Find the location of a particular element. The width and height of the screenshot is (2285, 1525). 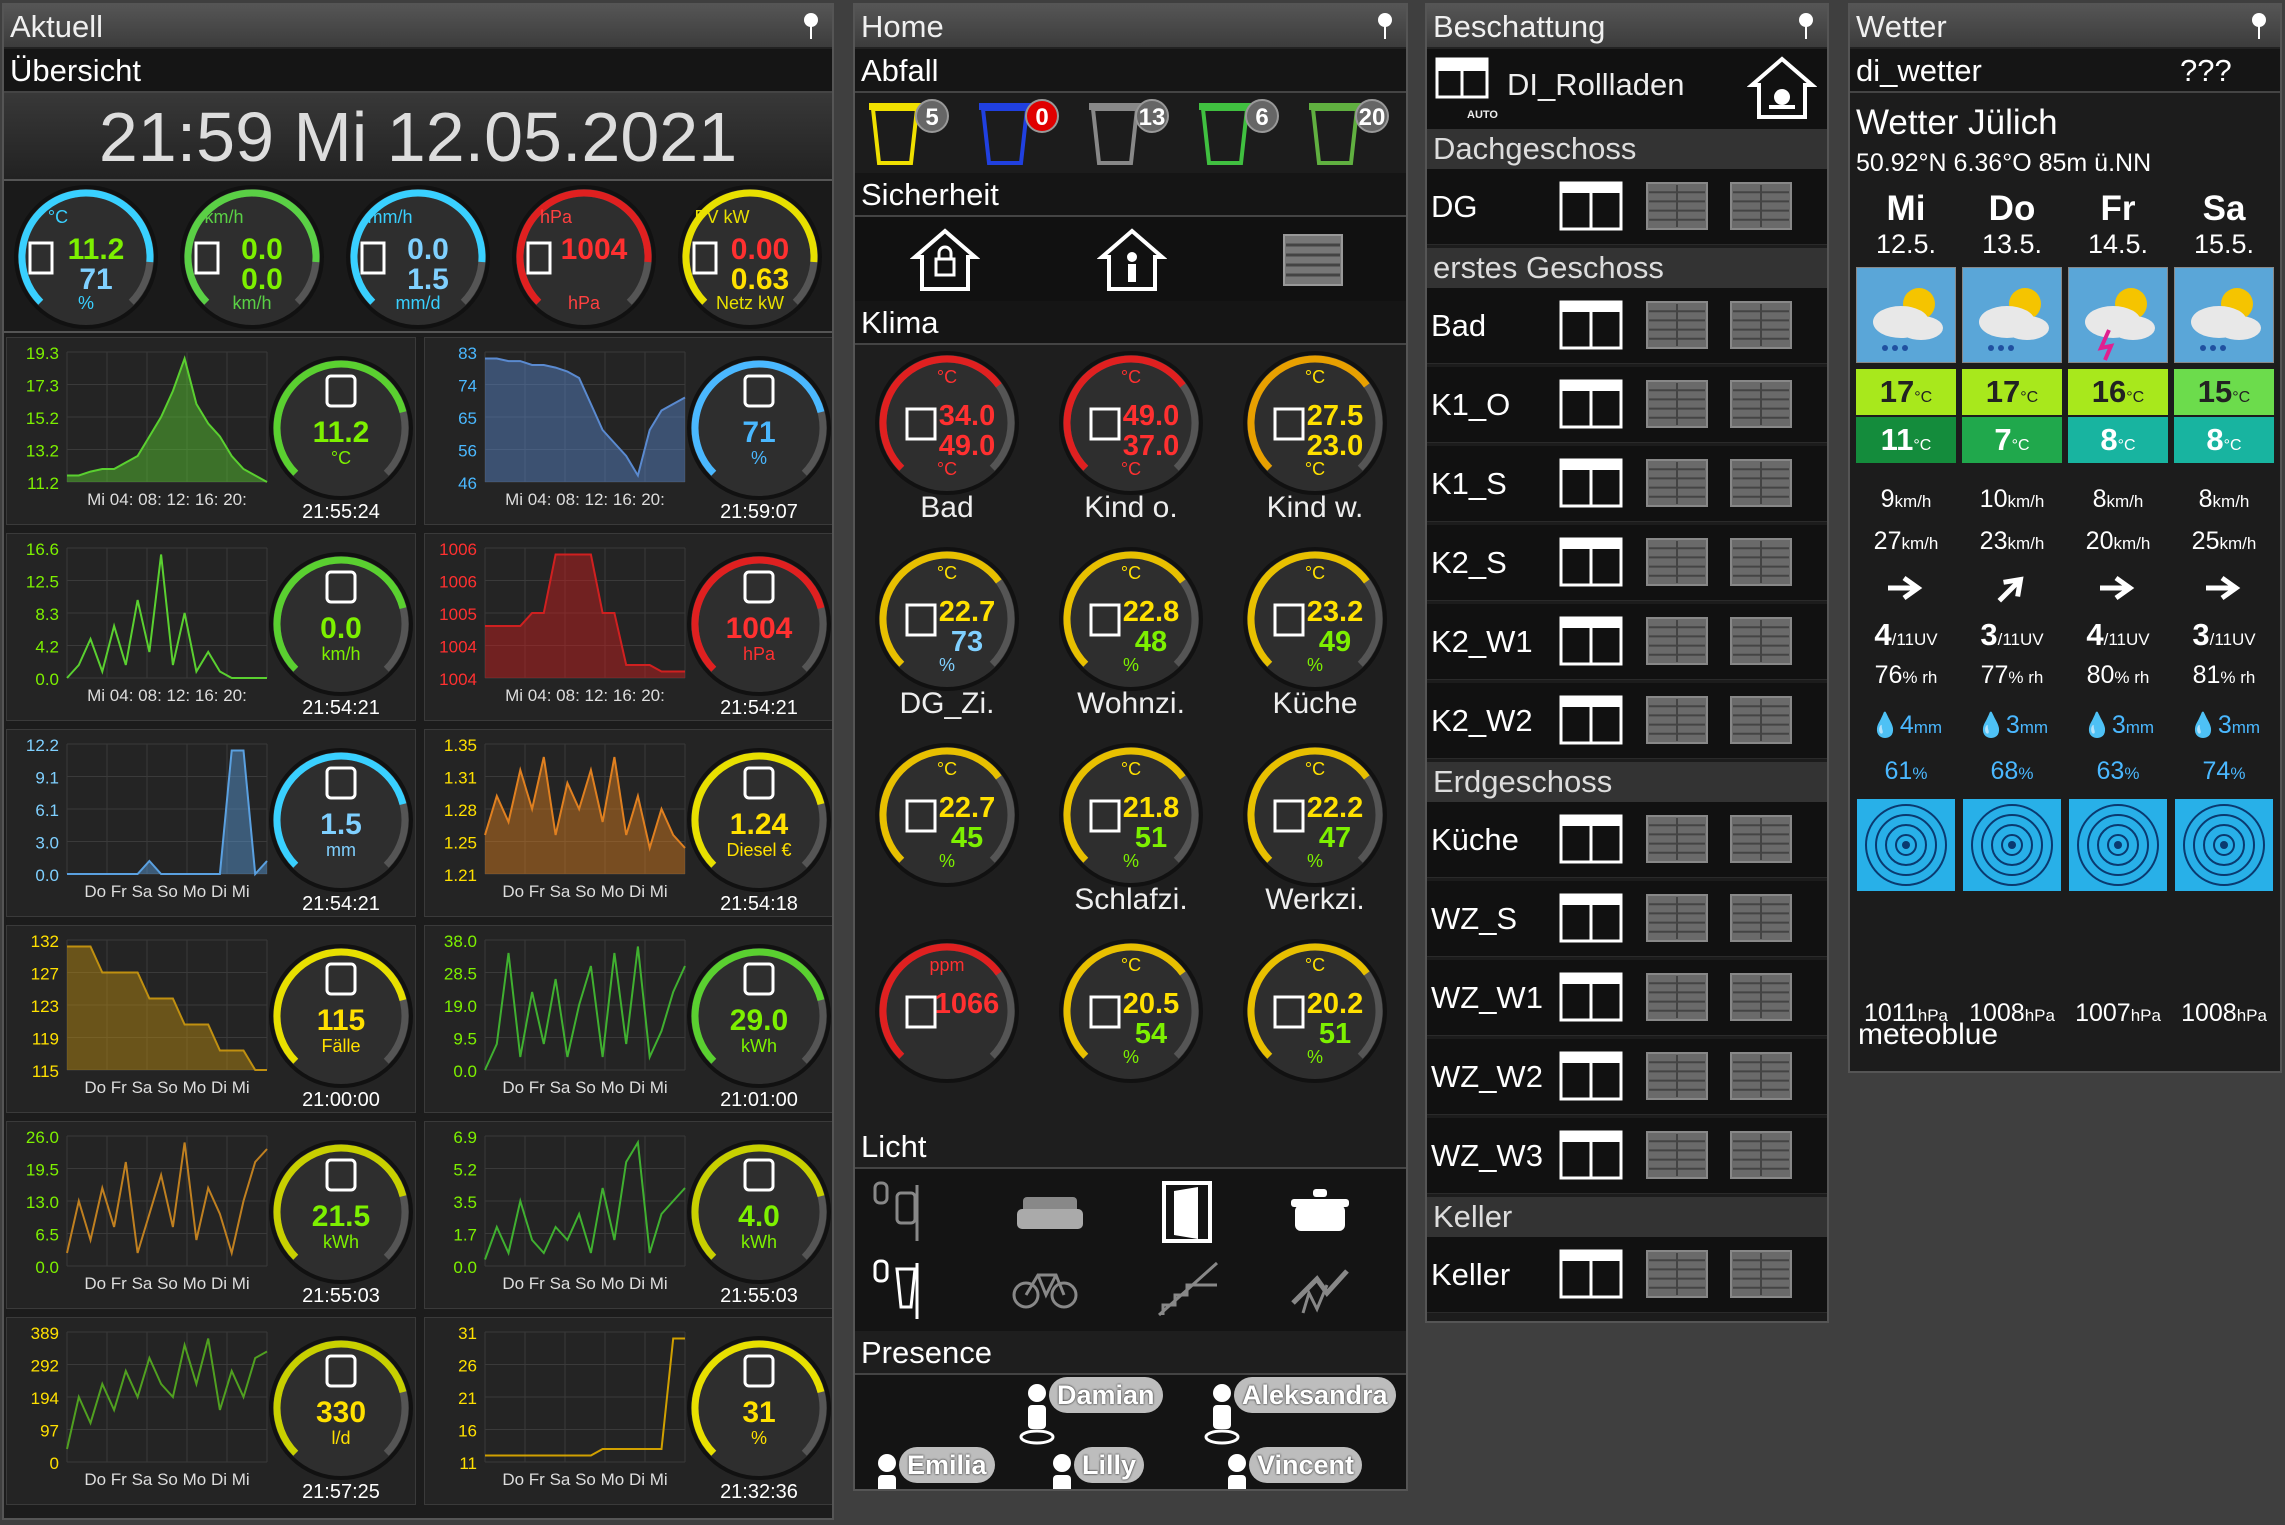

room-climate-gauge: °C 22.745% is located at coordinates (947, 815).